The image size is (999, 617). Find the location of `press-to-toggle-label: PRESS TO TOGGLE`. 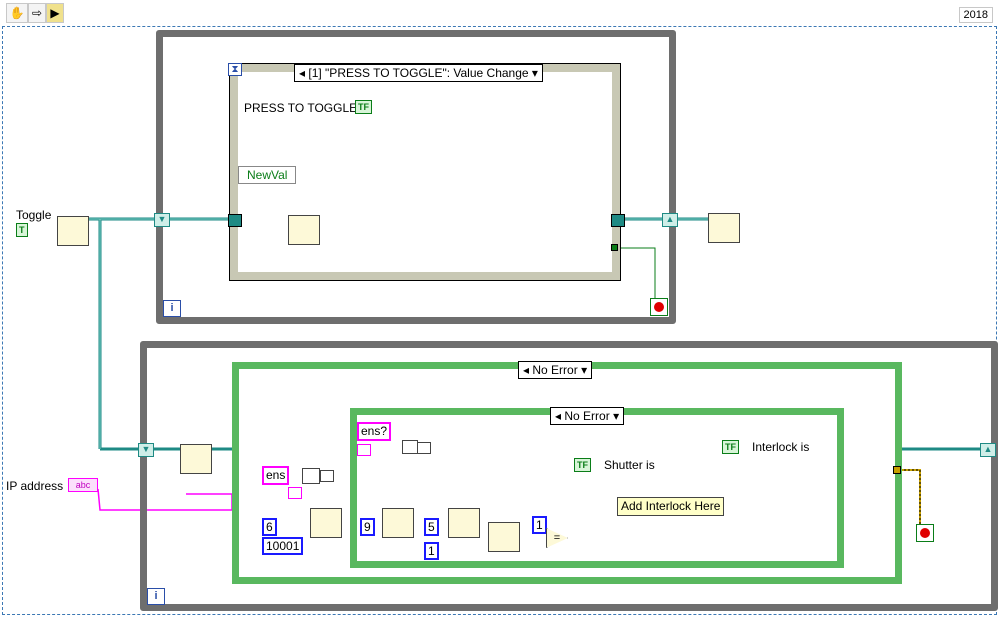

press-to-toggle-label: PRESS TO TOGGLE is located at coordinates (301, 108).